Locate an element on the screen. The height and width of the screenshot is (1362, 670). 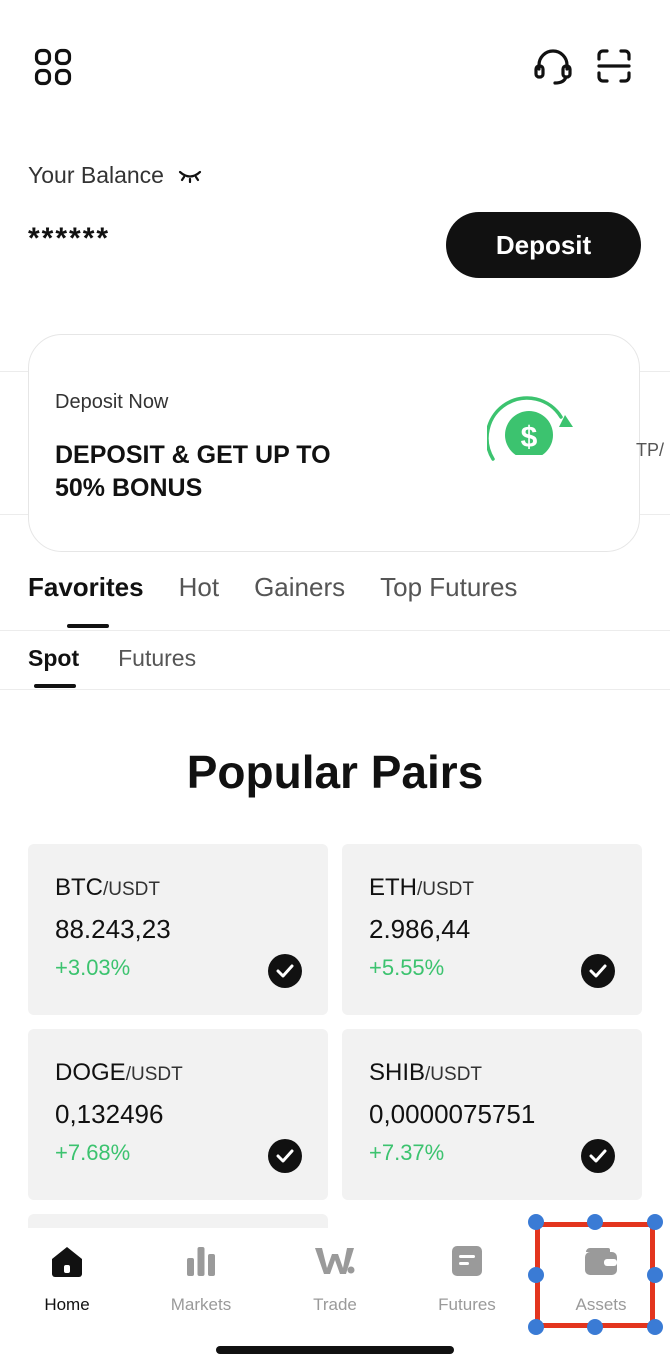
balance-value: ****** is located at coordinates (69, 238).